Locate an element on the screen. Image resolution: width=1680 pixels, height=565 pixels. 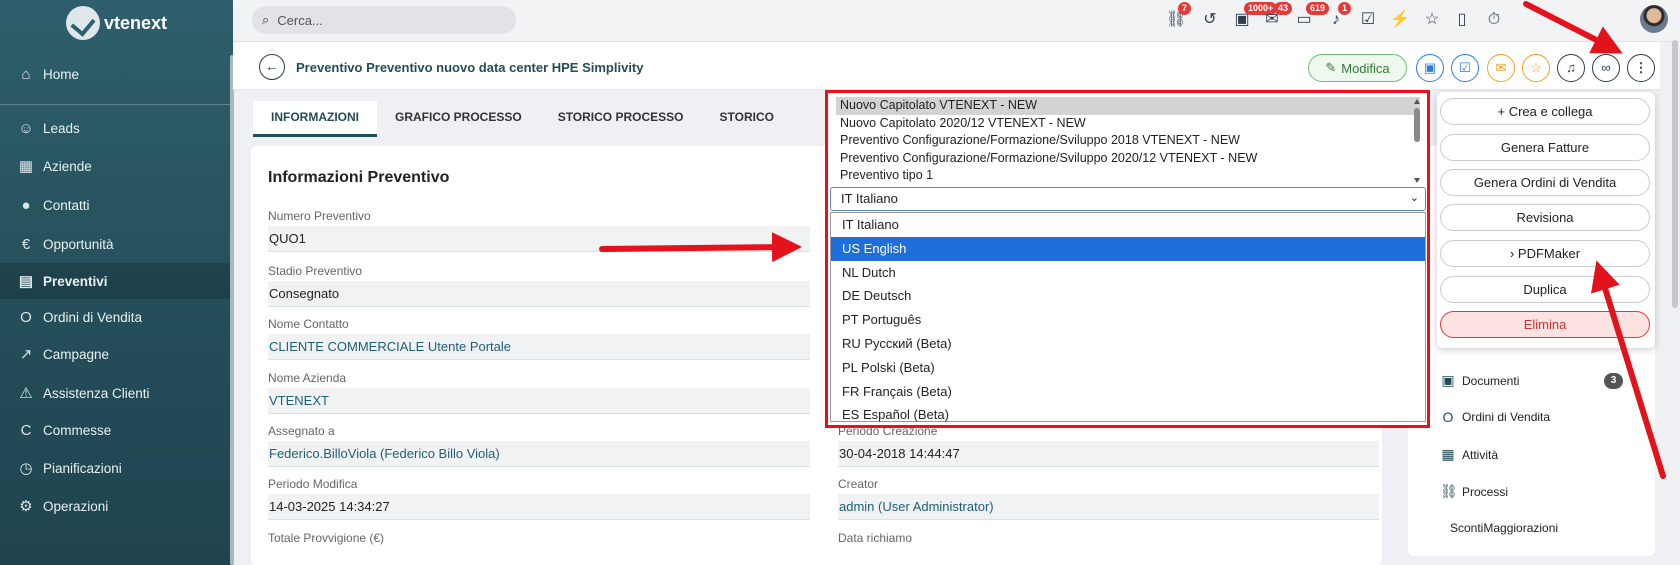
menu-genera-fatture: Genera Fatture is located at coordinates (1545, 147).